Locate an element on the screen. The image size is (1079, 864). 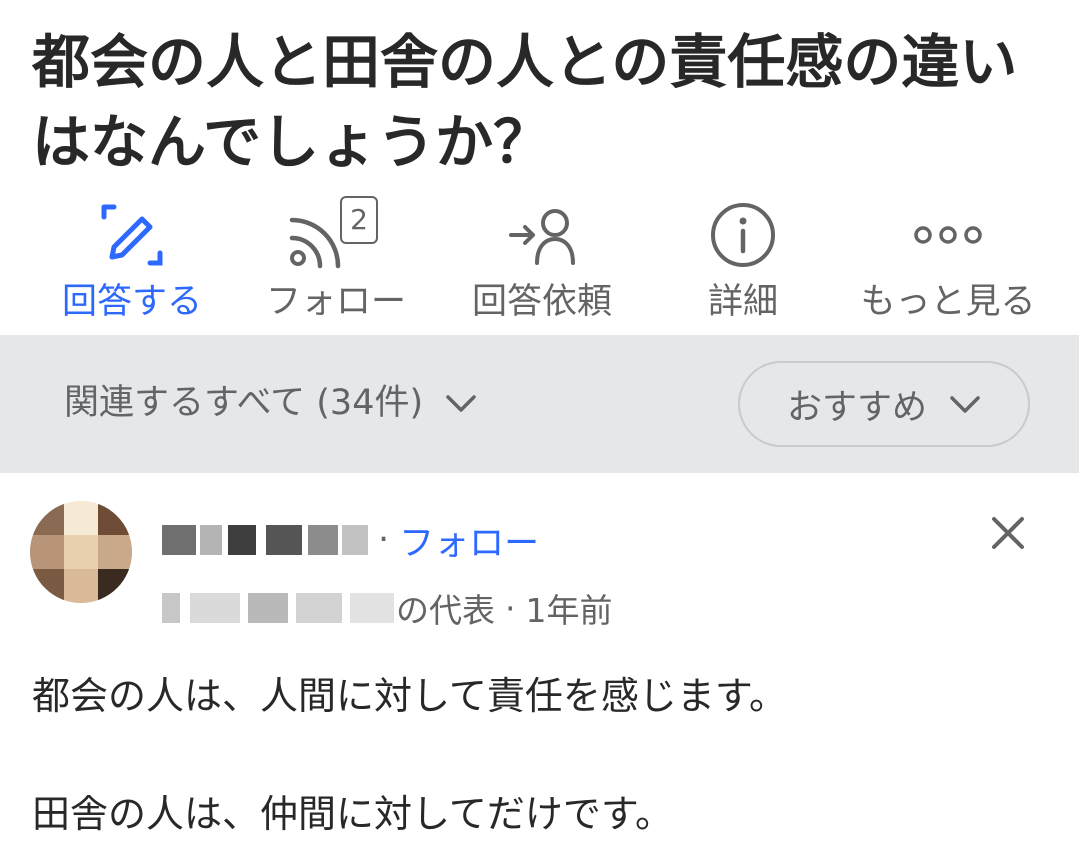
avatar is located at coordinates (81, 552).